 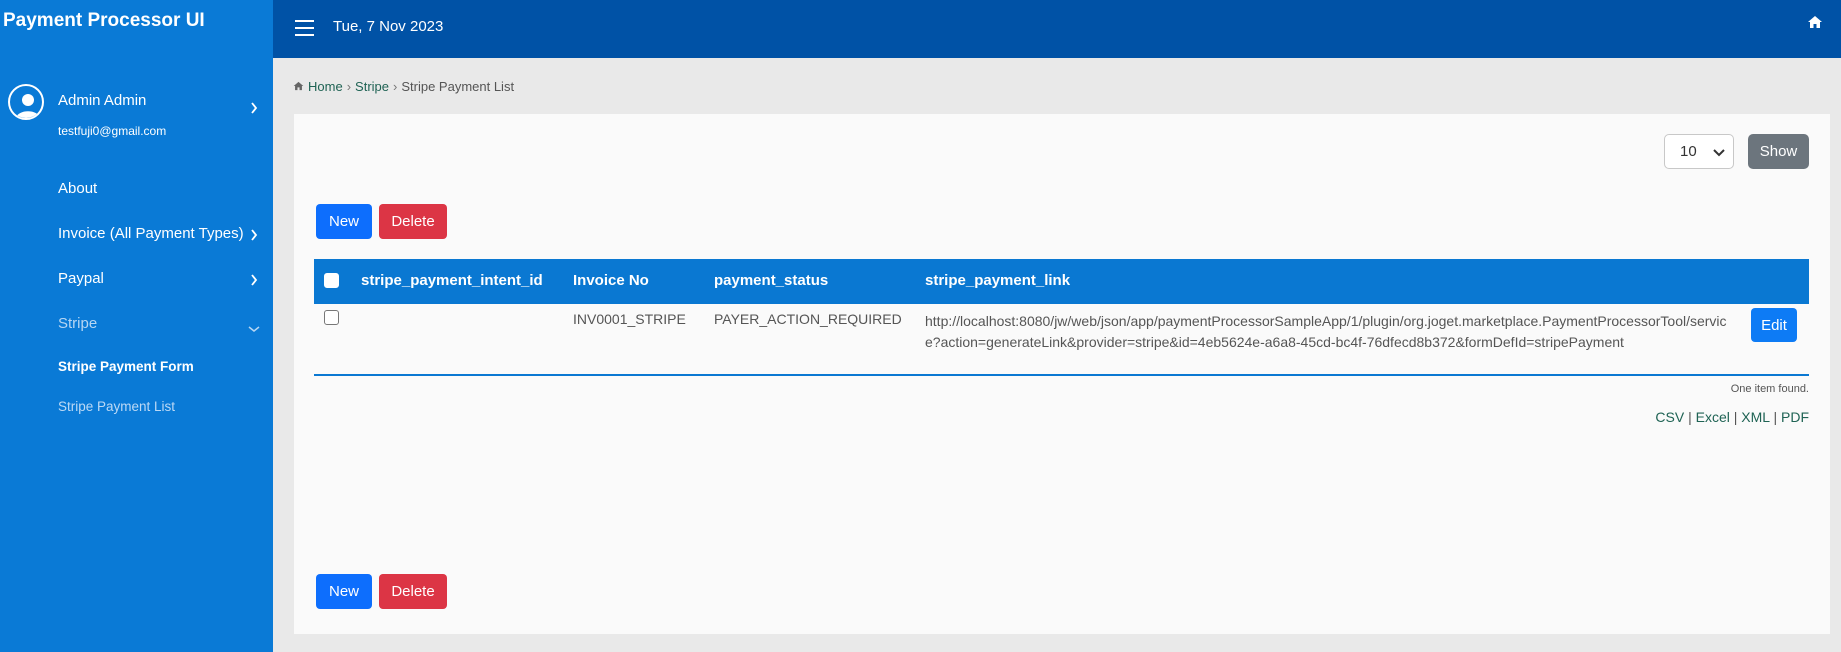 I want to click on show-button: Show, so click(x=1778, y=151).